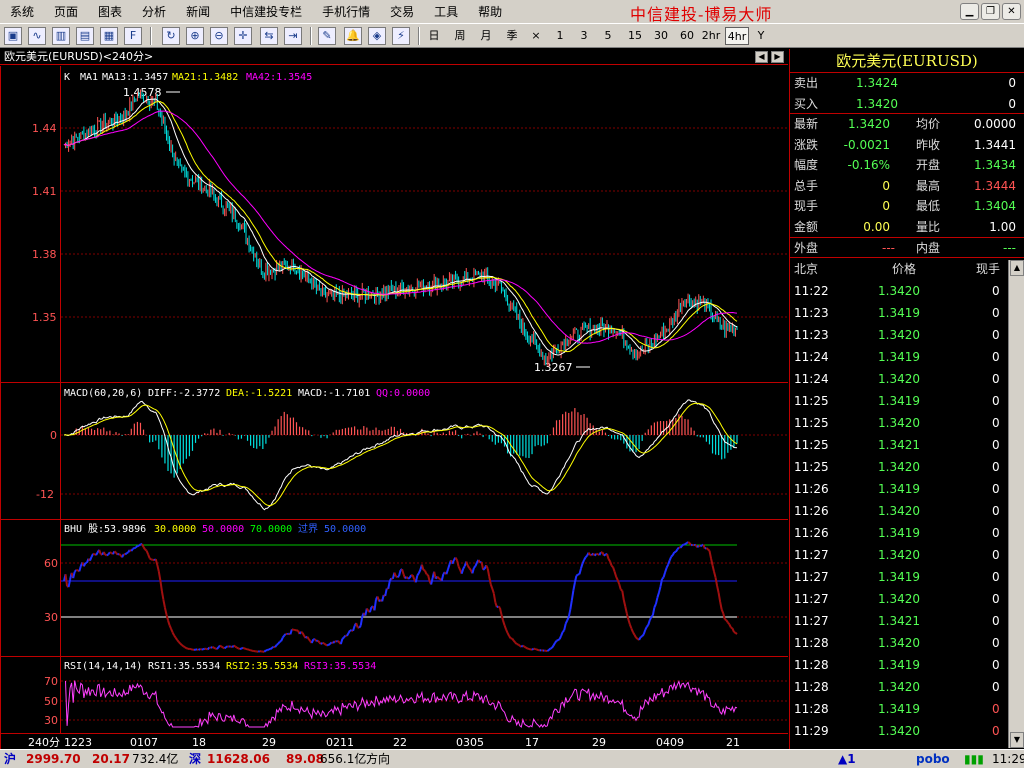 Image resolution: width=1024 pixels, height=768 pixels. Describe the element at coordinates (110, 12) in the screenshot. I see `menu-chart: 图表` at that location.